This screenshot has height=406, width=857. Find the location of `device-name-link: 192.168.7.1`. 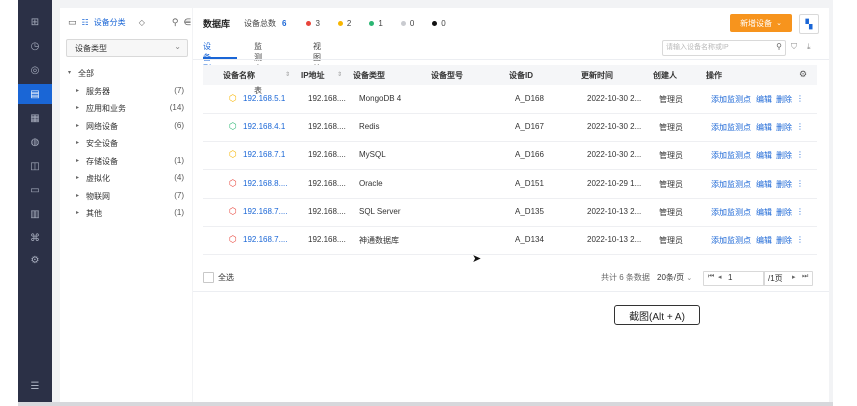

device-name-link: 192.168.7.1 is located at coordinates (264, 154).